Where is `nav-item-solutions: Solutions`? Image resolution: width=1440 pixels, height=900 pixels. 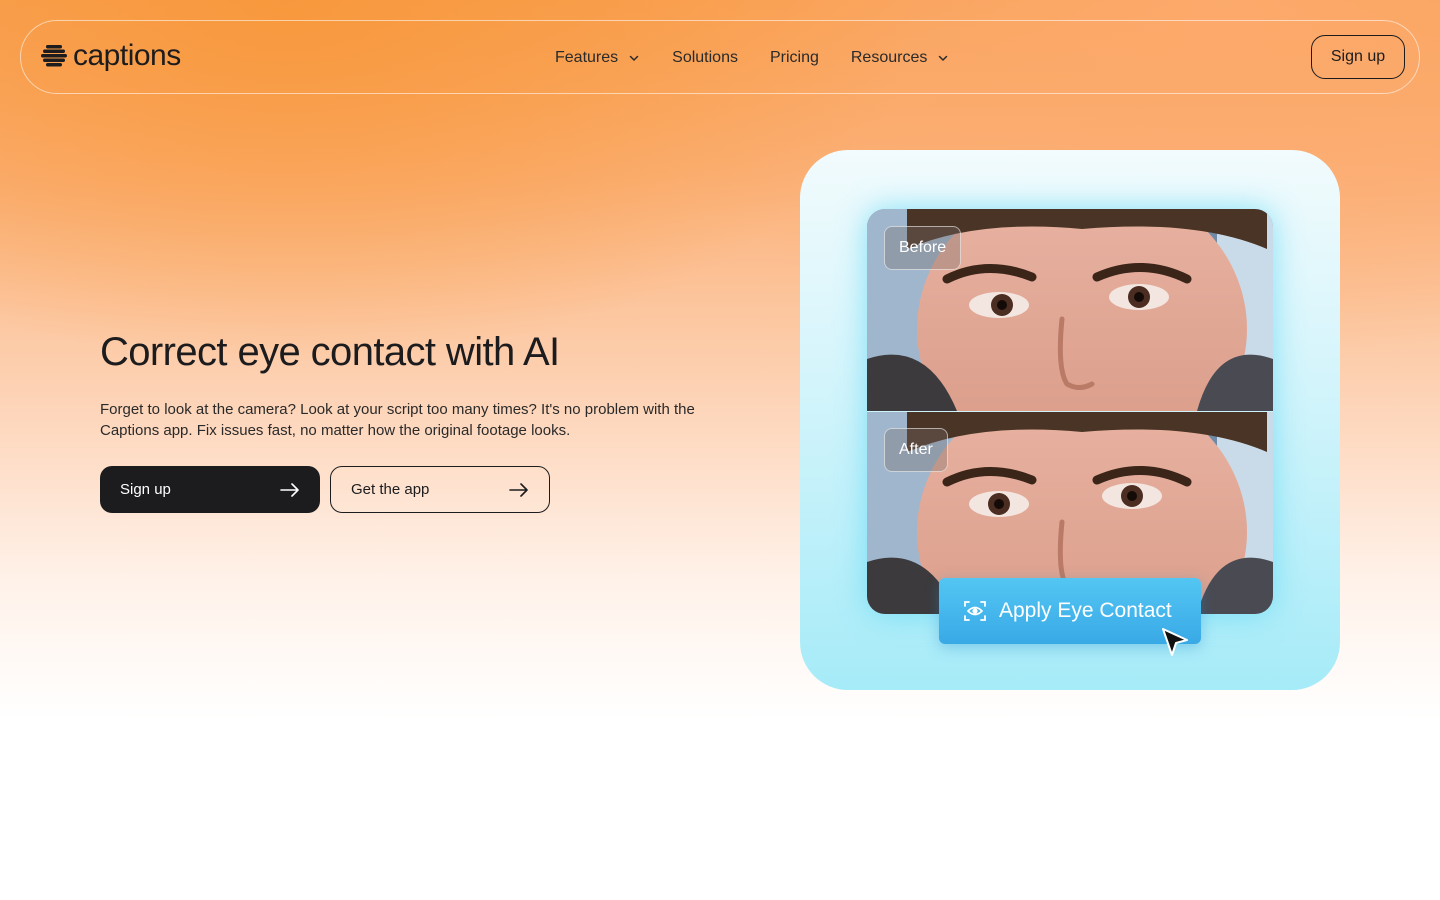 nav-item-solutions: Solutions is located at coordinates (705, 58).